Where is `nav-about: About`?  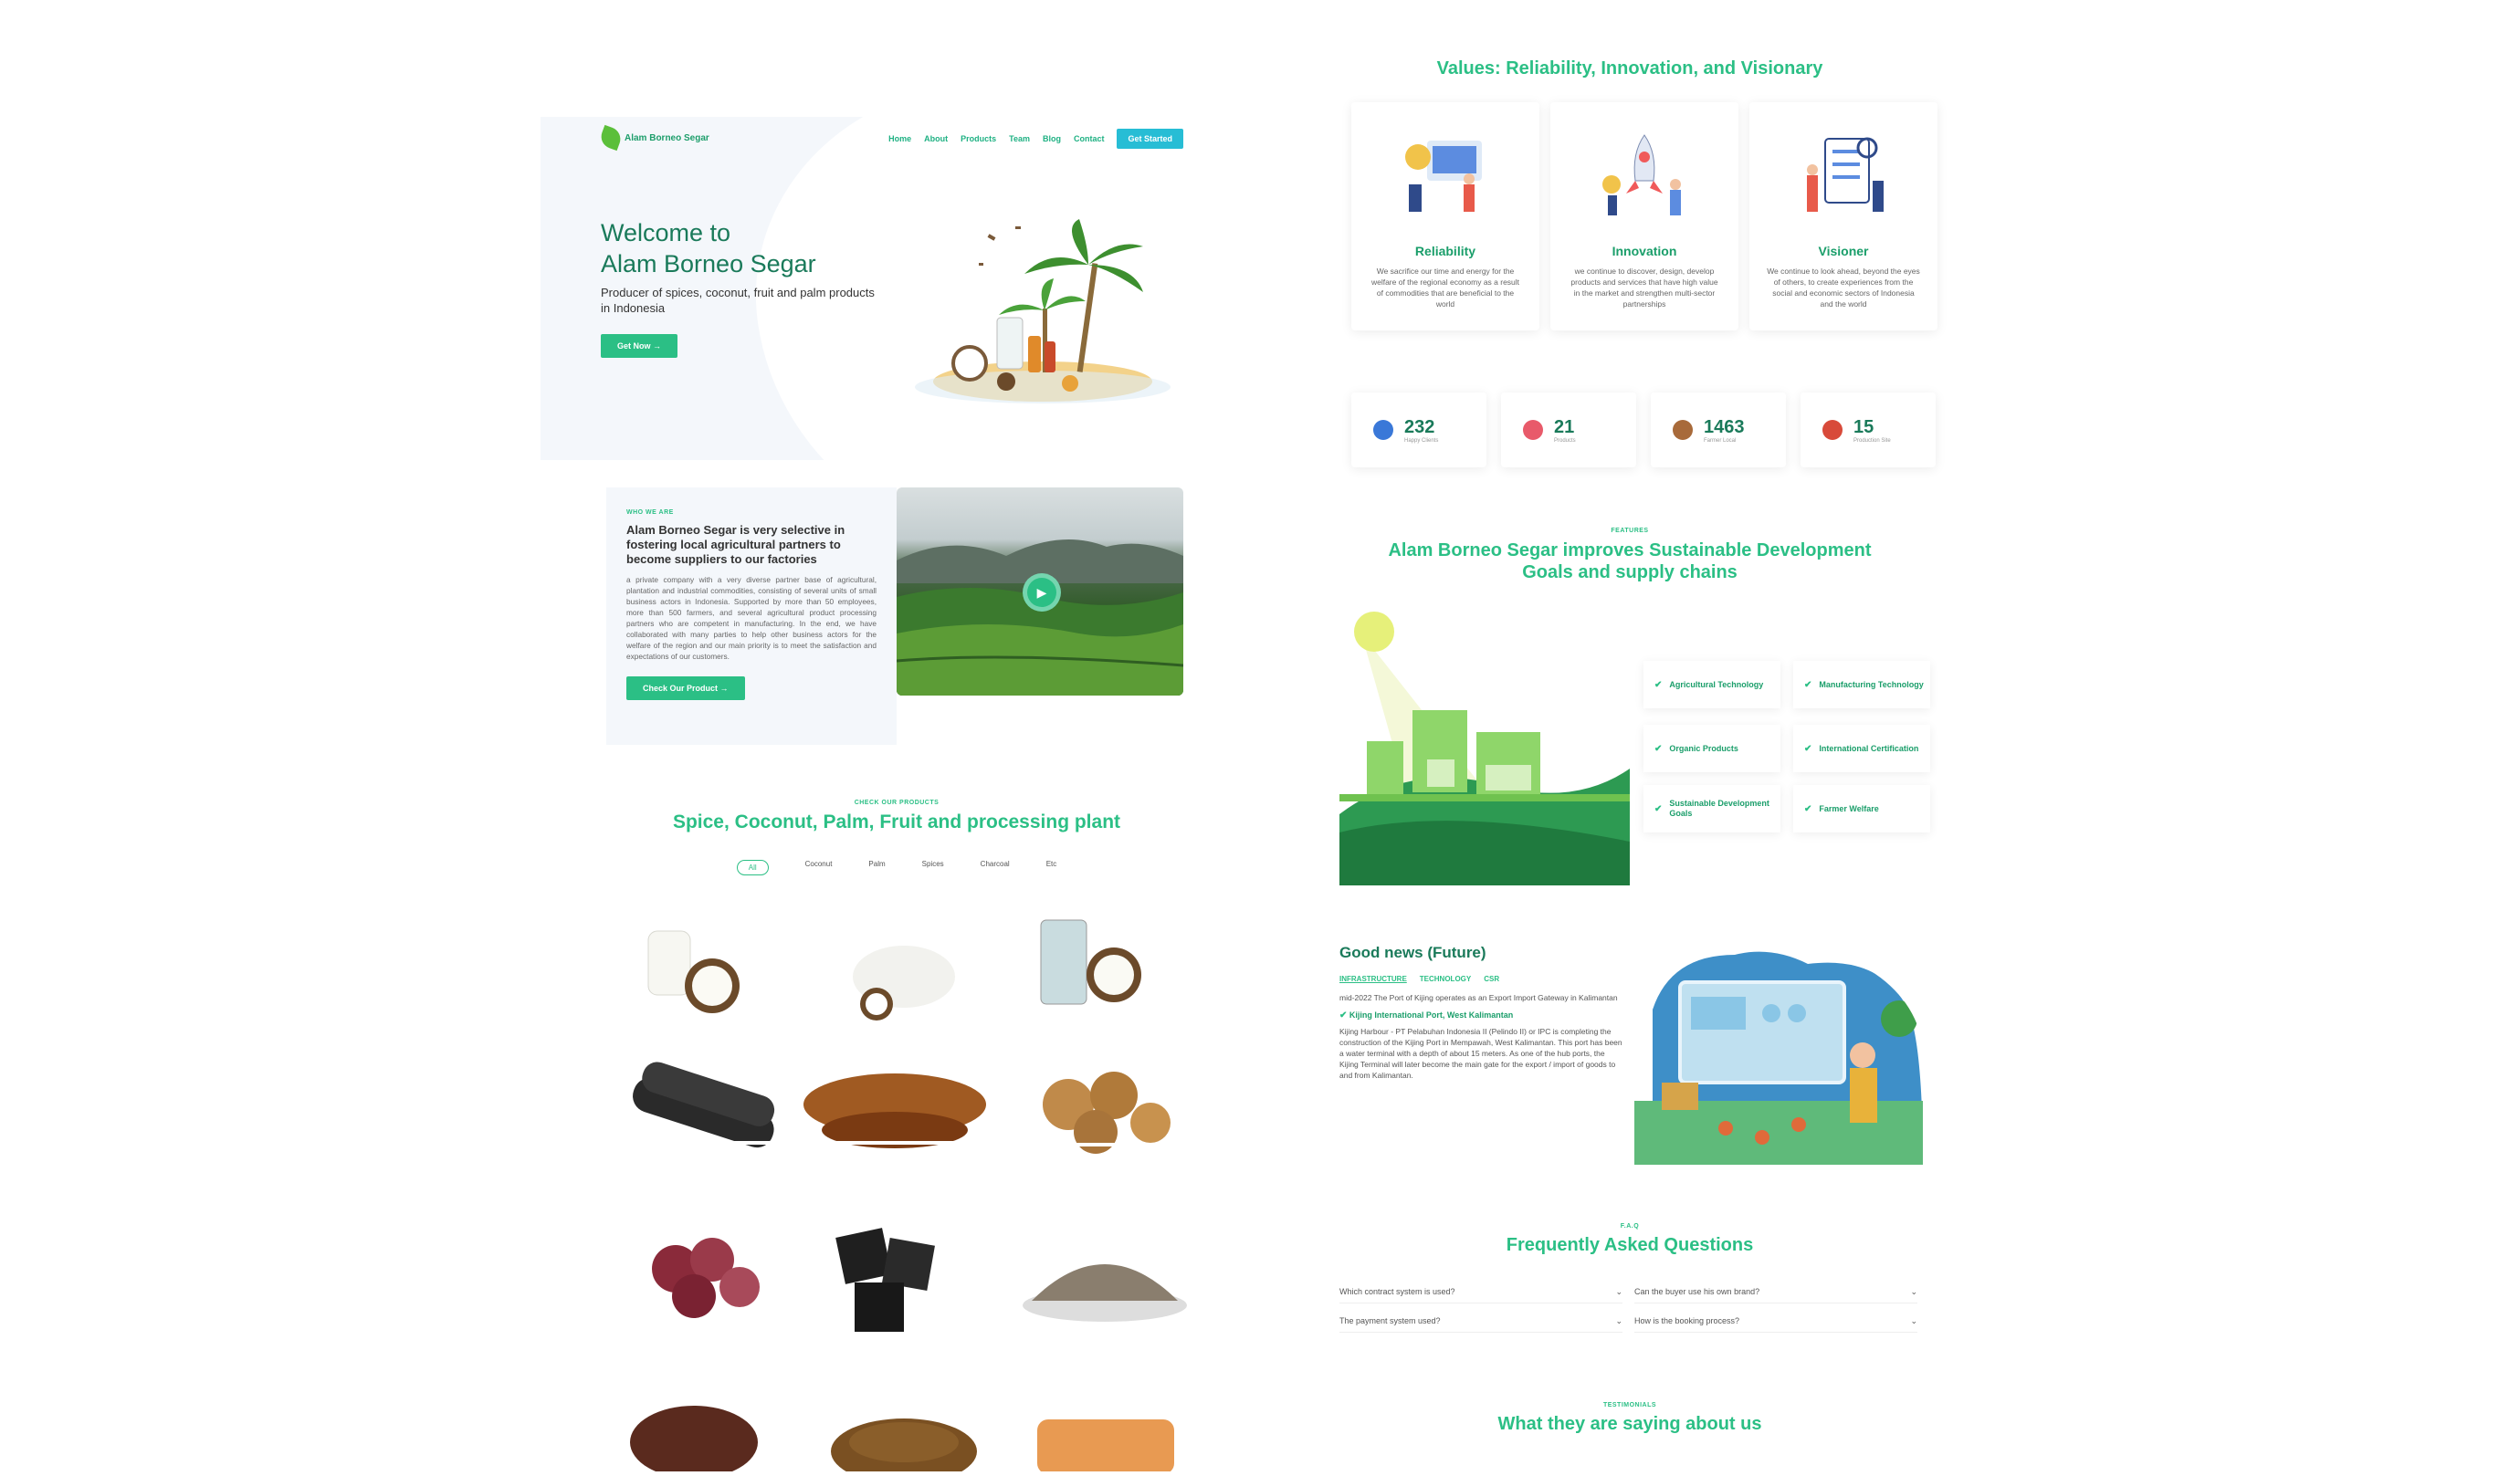 nav-about: About is located at coordinates (936, 138).